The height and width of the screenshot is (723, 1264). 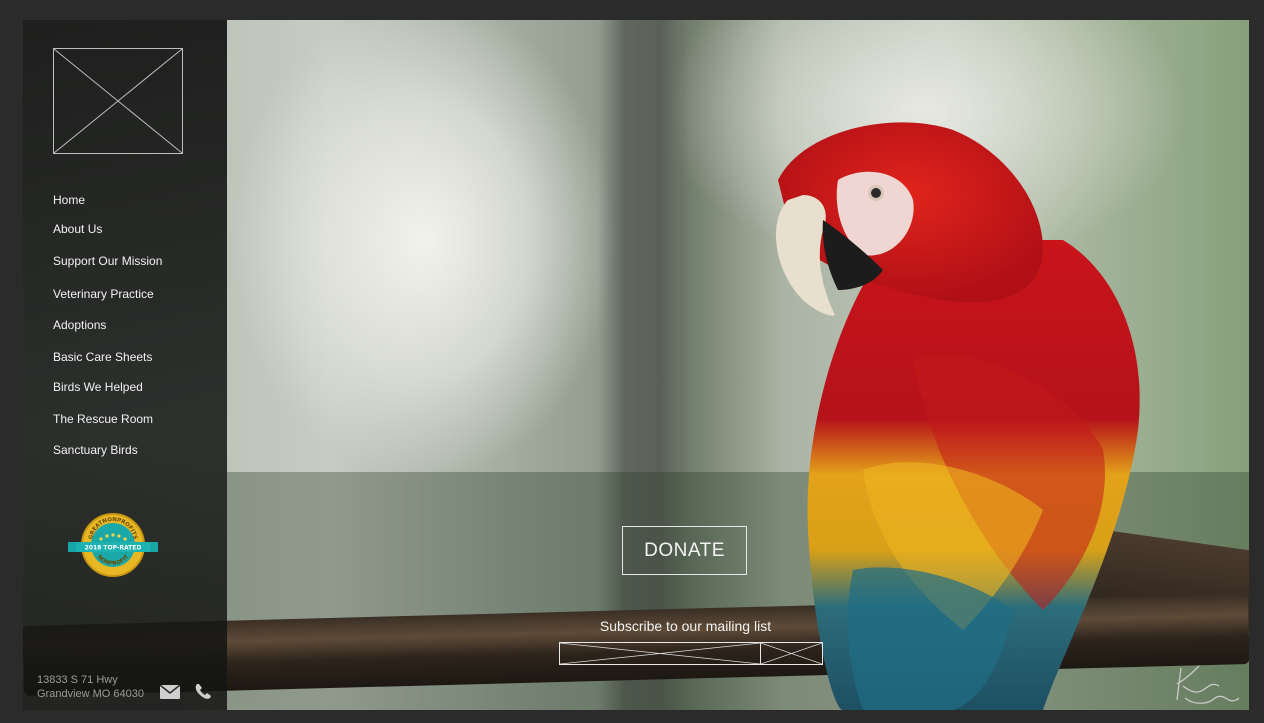 I want to click on nav-item-birds-we-helped: Birds We Helped, so click(x=98, y=387).